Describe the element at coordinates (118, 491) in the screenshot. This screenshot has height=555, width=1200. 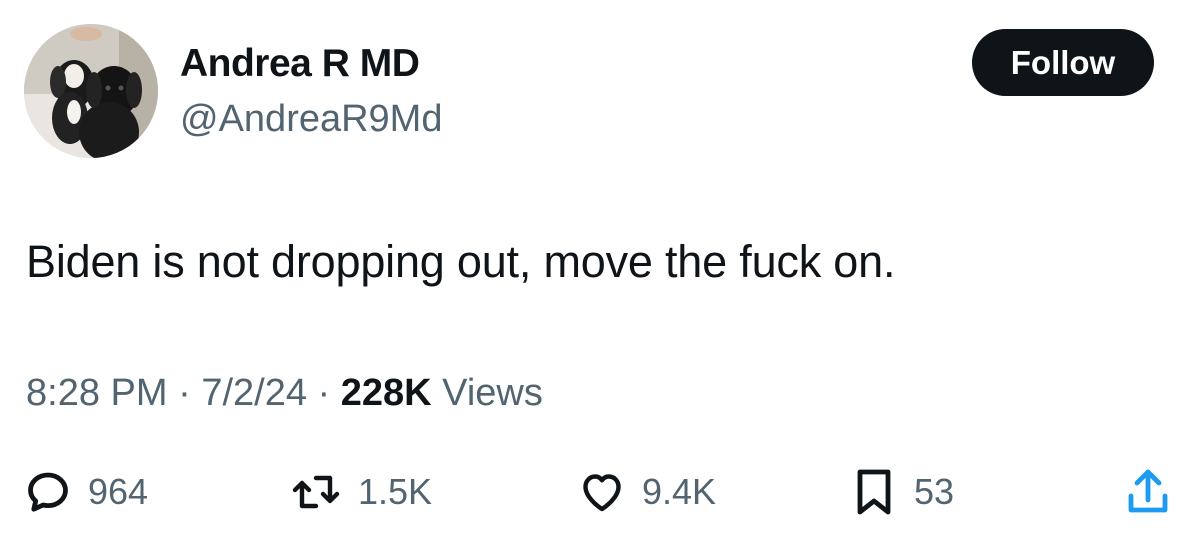
I see `reply-count: 964` at that location.